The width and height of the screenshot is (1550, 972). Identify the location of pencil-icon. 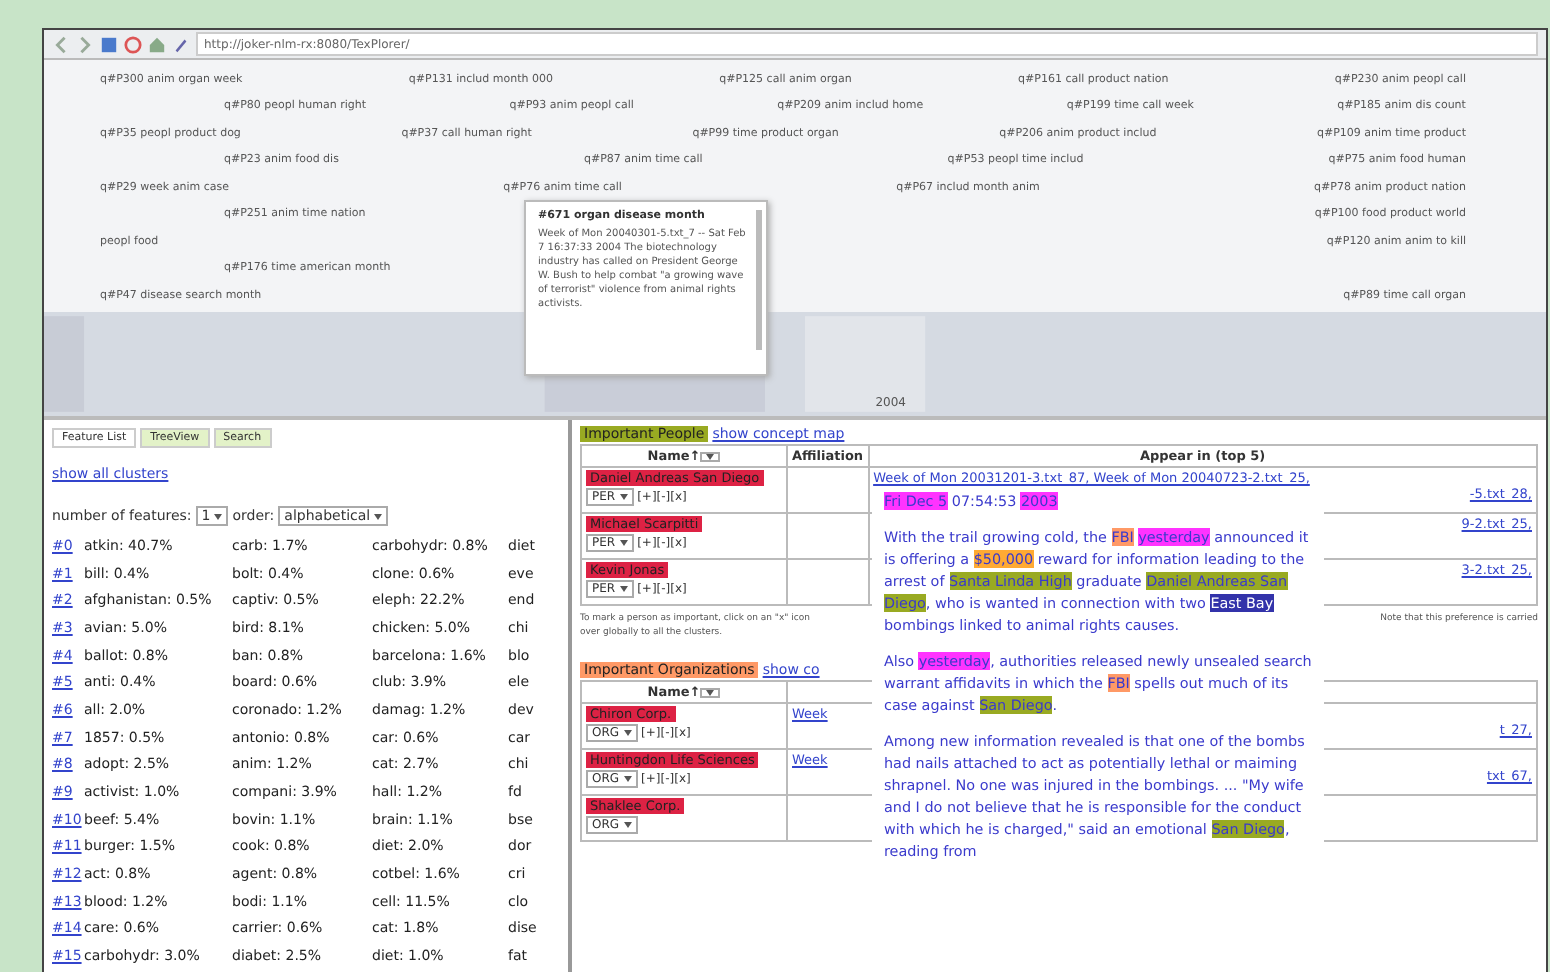
(181, 44).